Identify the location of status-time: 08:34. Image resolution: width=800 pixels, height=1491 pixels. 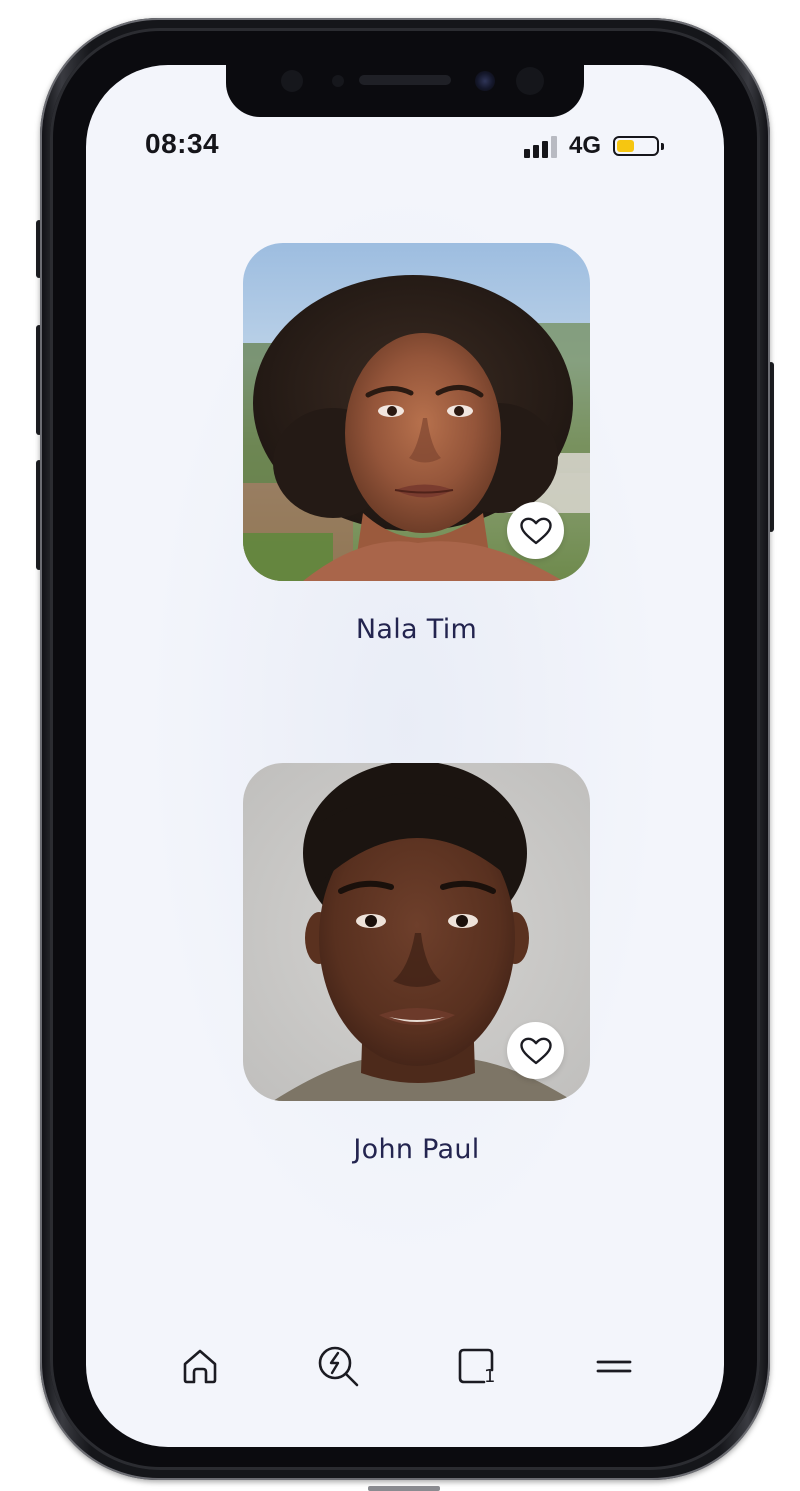
(182, 143).